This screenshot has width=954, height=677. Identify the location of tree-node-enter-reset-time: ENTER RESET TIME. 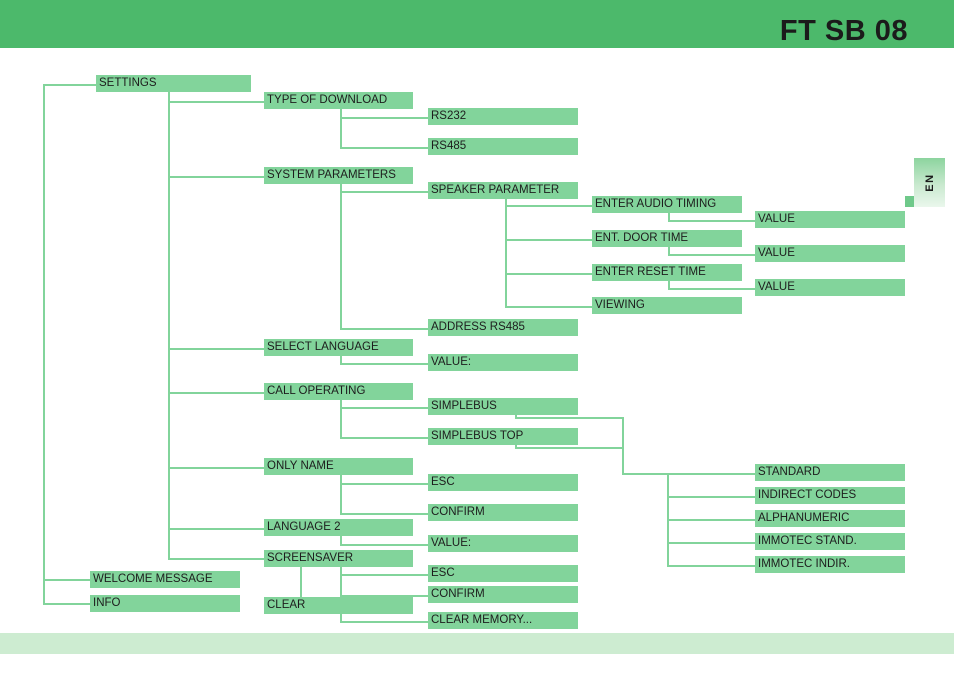
(667, 272).